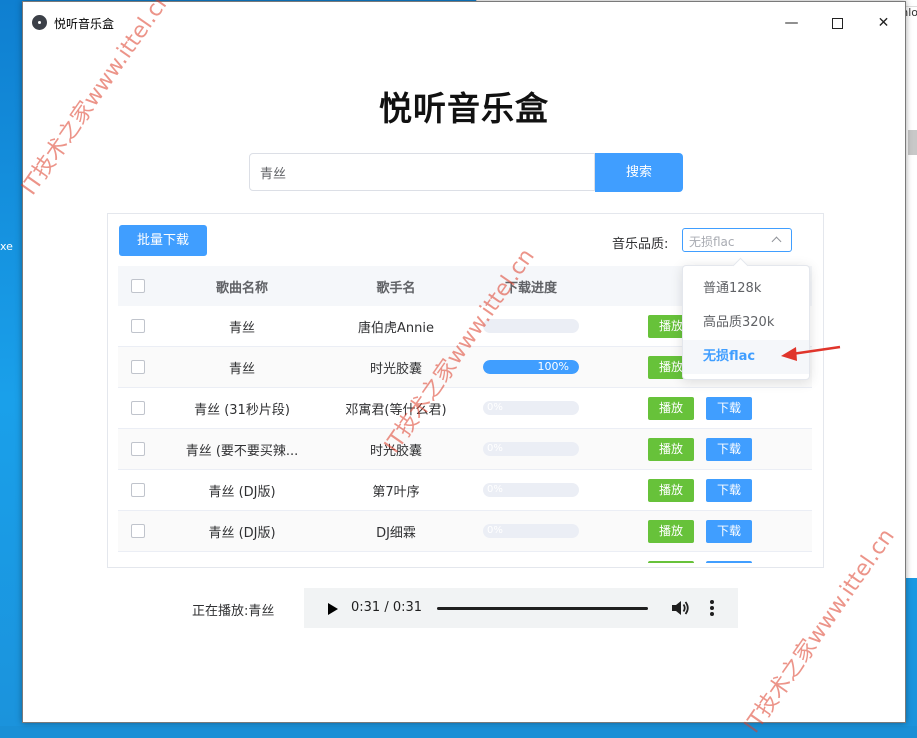  What do you see at coordinates (242, 410) in the screenshot?
I see `song-name: 青丝 (31秒片段)` at bounding box center [242, 410].